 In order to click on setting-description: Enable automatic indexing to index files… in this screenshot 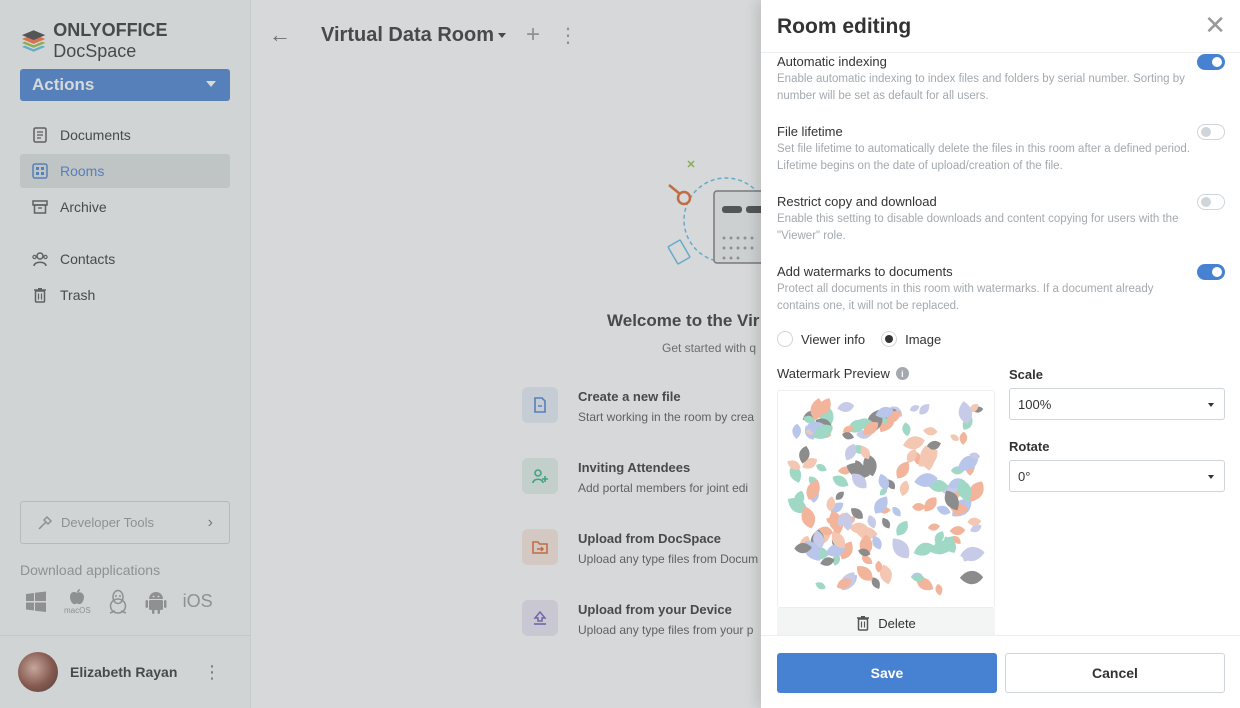, I will do `click(981, 87)`.